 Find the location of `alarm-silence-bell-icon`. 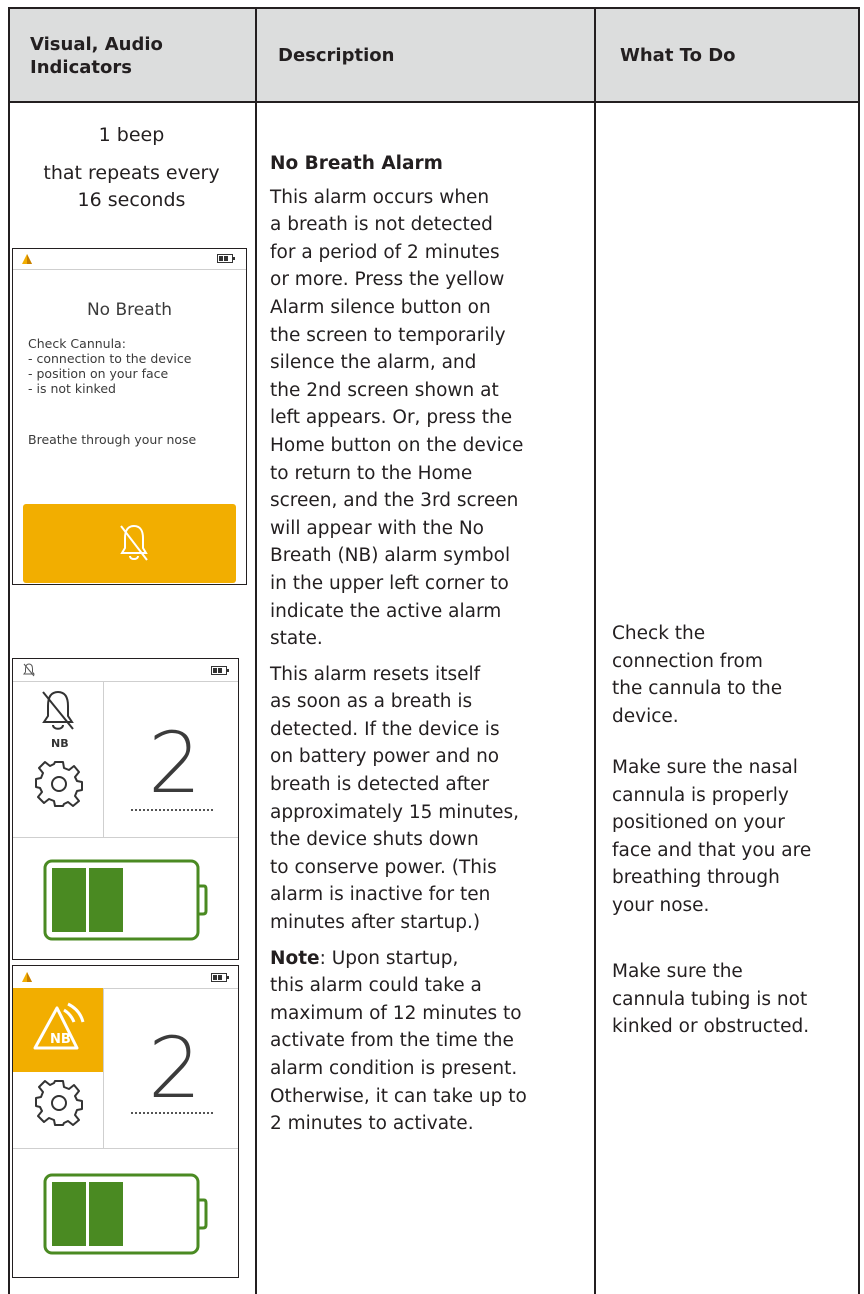

alarm-silence-bell-icon is located at coordinates (134, 542).